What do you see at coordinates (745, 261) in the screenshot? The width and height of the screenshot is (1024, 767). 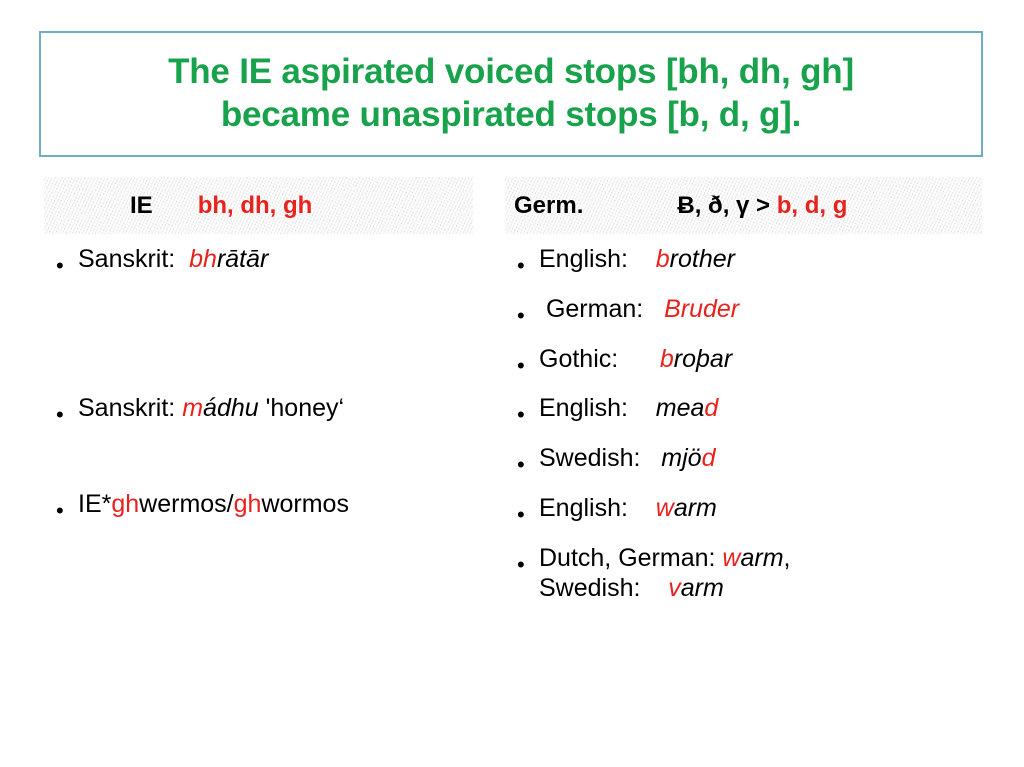 I see `list-item: • English: brother` at bounding box center [745, 261].